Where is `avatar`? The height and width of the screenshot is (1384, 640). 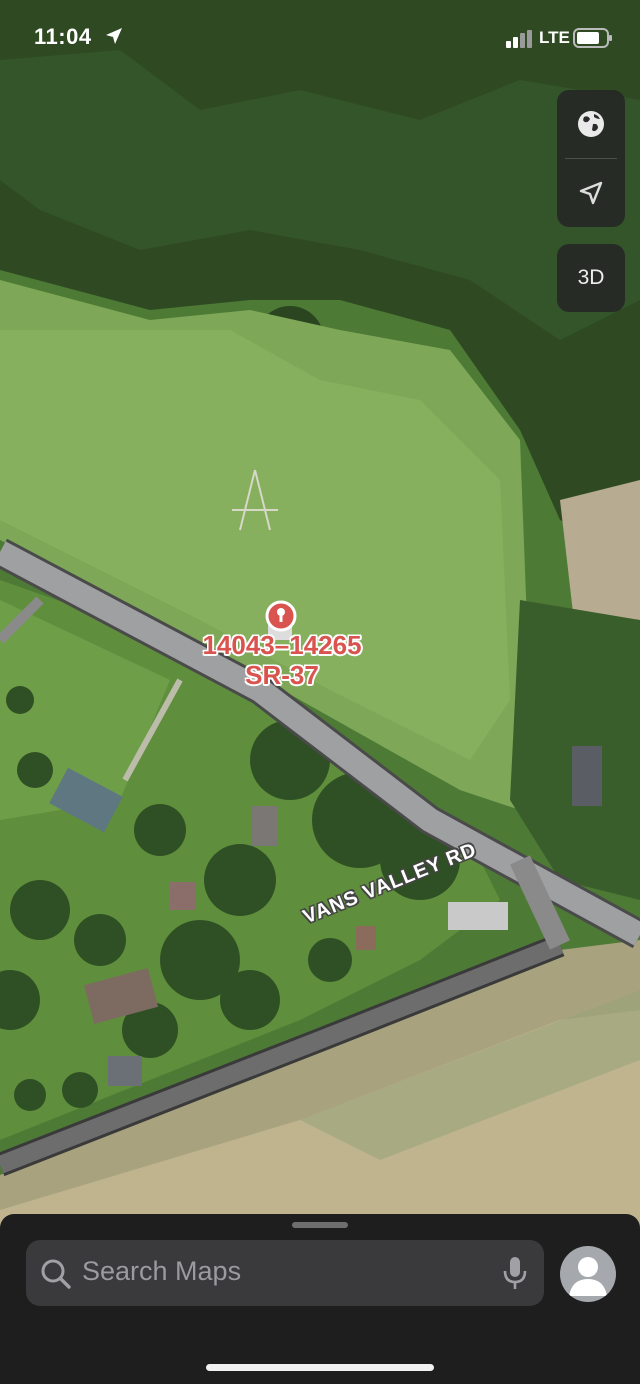 avatar is located at coordinates (588, 1274).